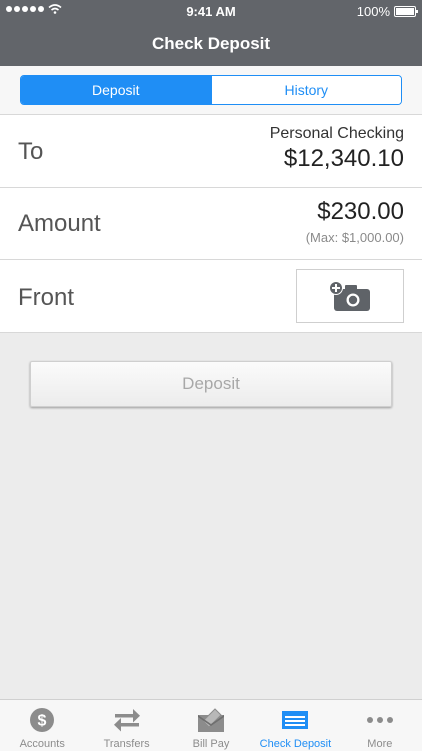 The width and height of the screenshot is (422, 751). What do you see at coordinates (42, 744) in the screenshot?
I see `tab-label: Accounts` at bounding box center [42, 744].